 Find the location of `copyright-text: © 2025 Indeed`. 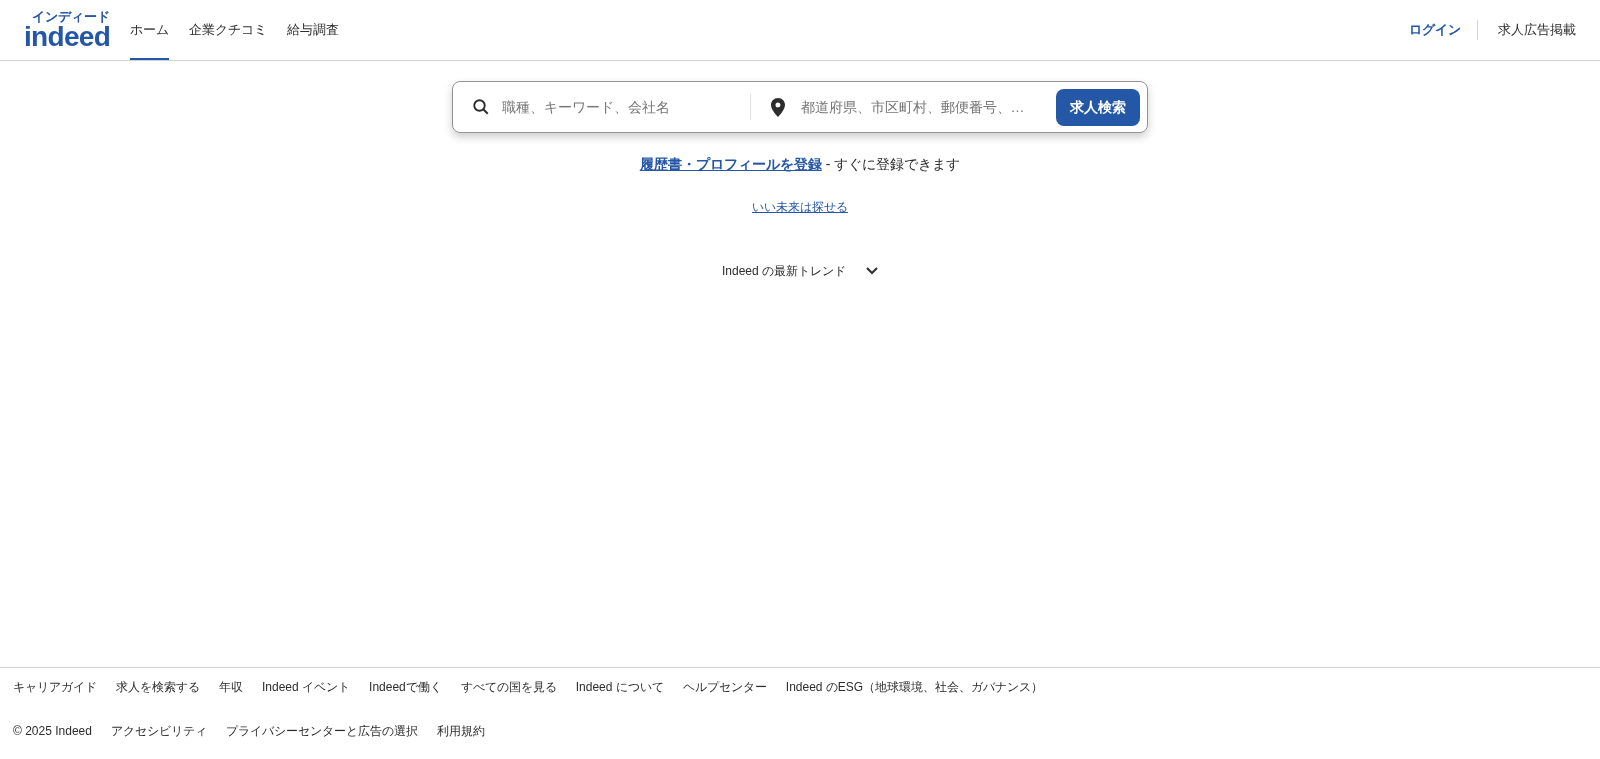

copyright-text: © 2025 Indeed is located at coordinates (52, 731).